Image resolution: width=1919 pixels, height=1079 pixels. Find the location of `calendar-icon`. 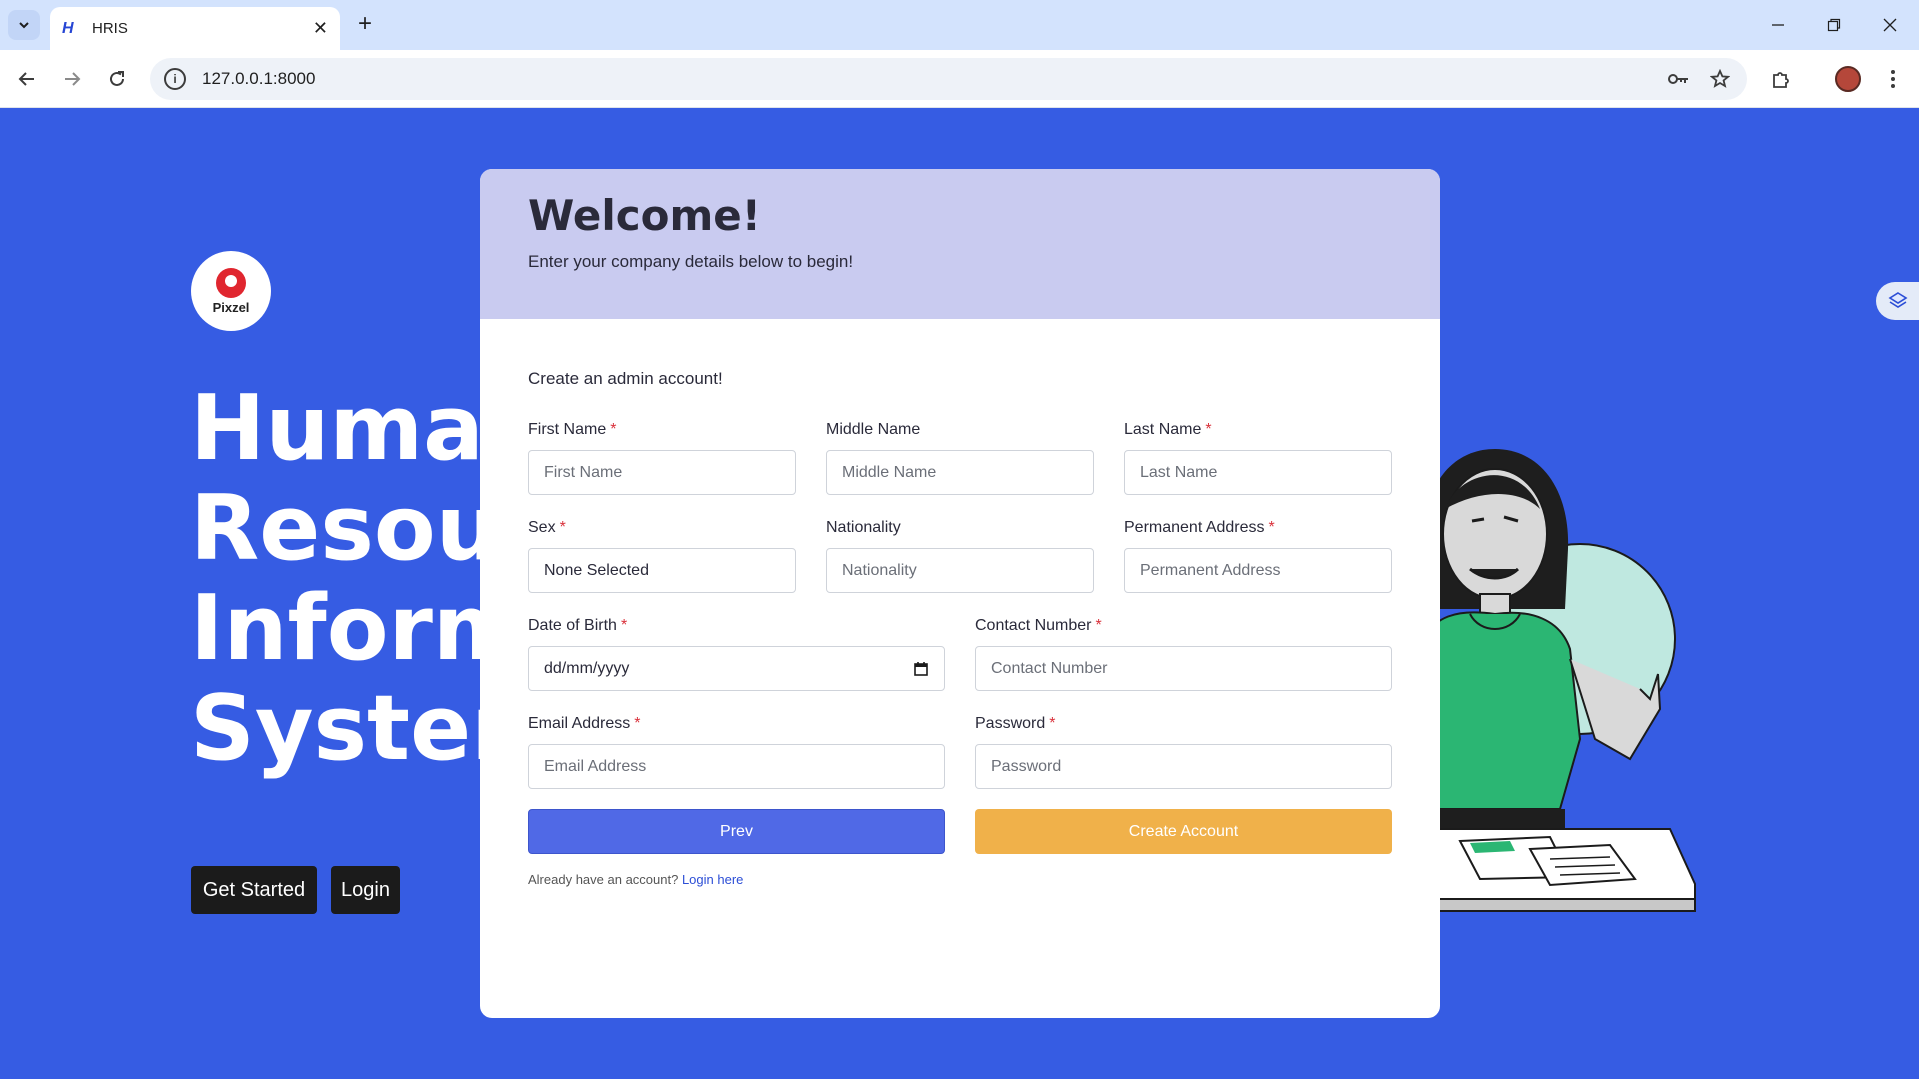

calendar-icon is located at coordinates (921, 669).